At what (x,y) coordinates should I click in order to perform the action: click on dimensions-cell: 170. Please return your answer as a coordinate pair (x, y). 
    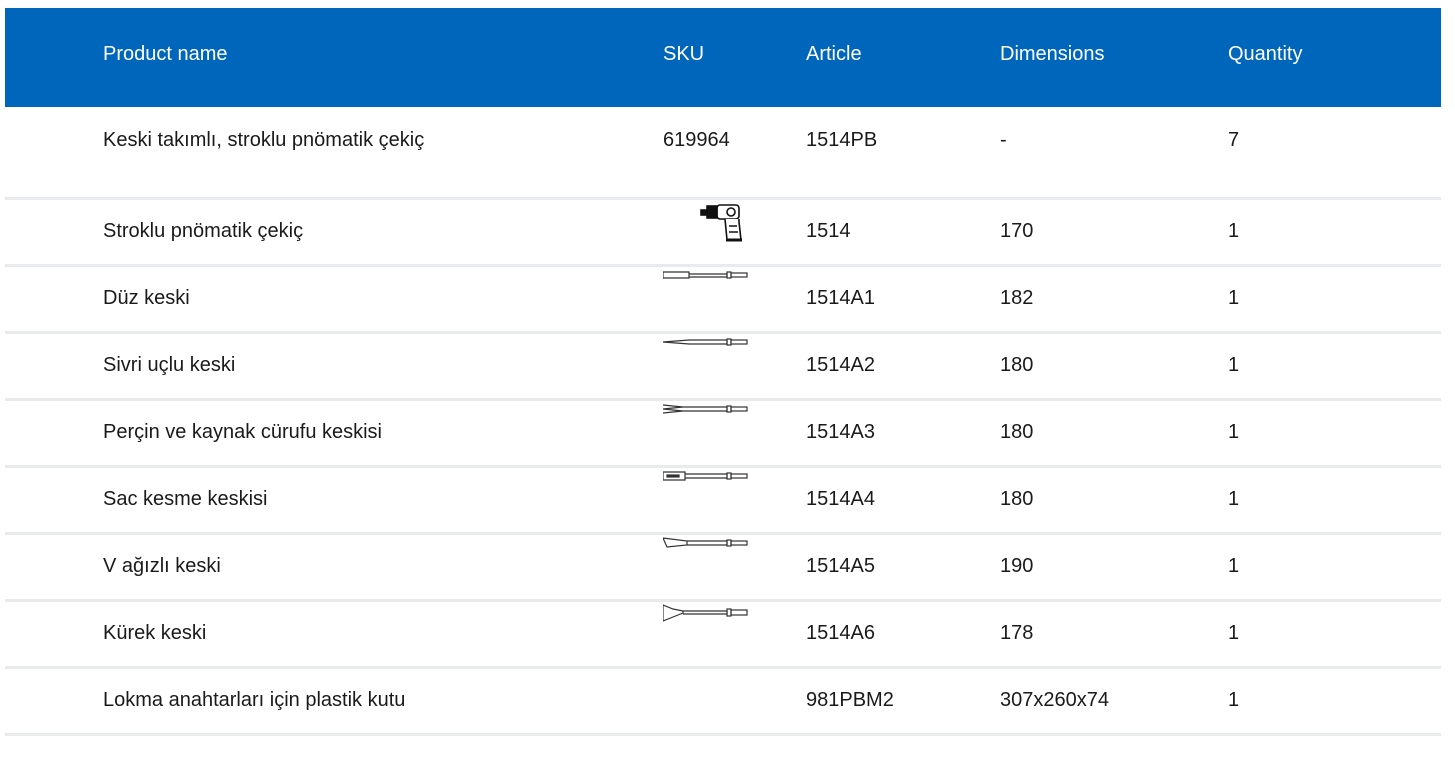
    Looking at the image, I should click on (1017, 231).